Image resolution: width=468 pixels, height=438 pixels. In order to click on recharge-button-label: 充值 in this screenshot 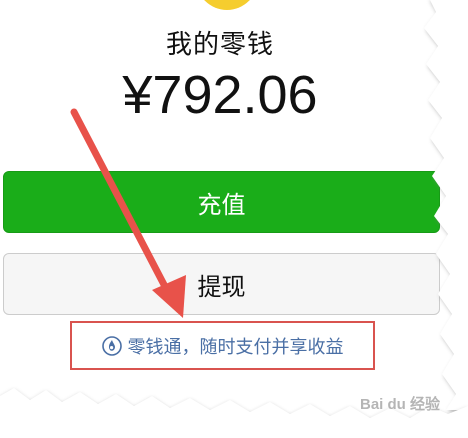, I will do `click(221, 204)`.